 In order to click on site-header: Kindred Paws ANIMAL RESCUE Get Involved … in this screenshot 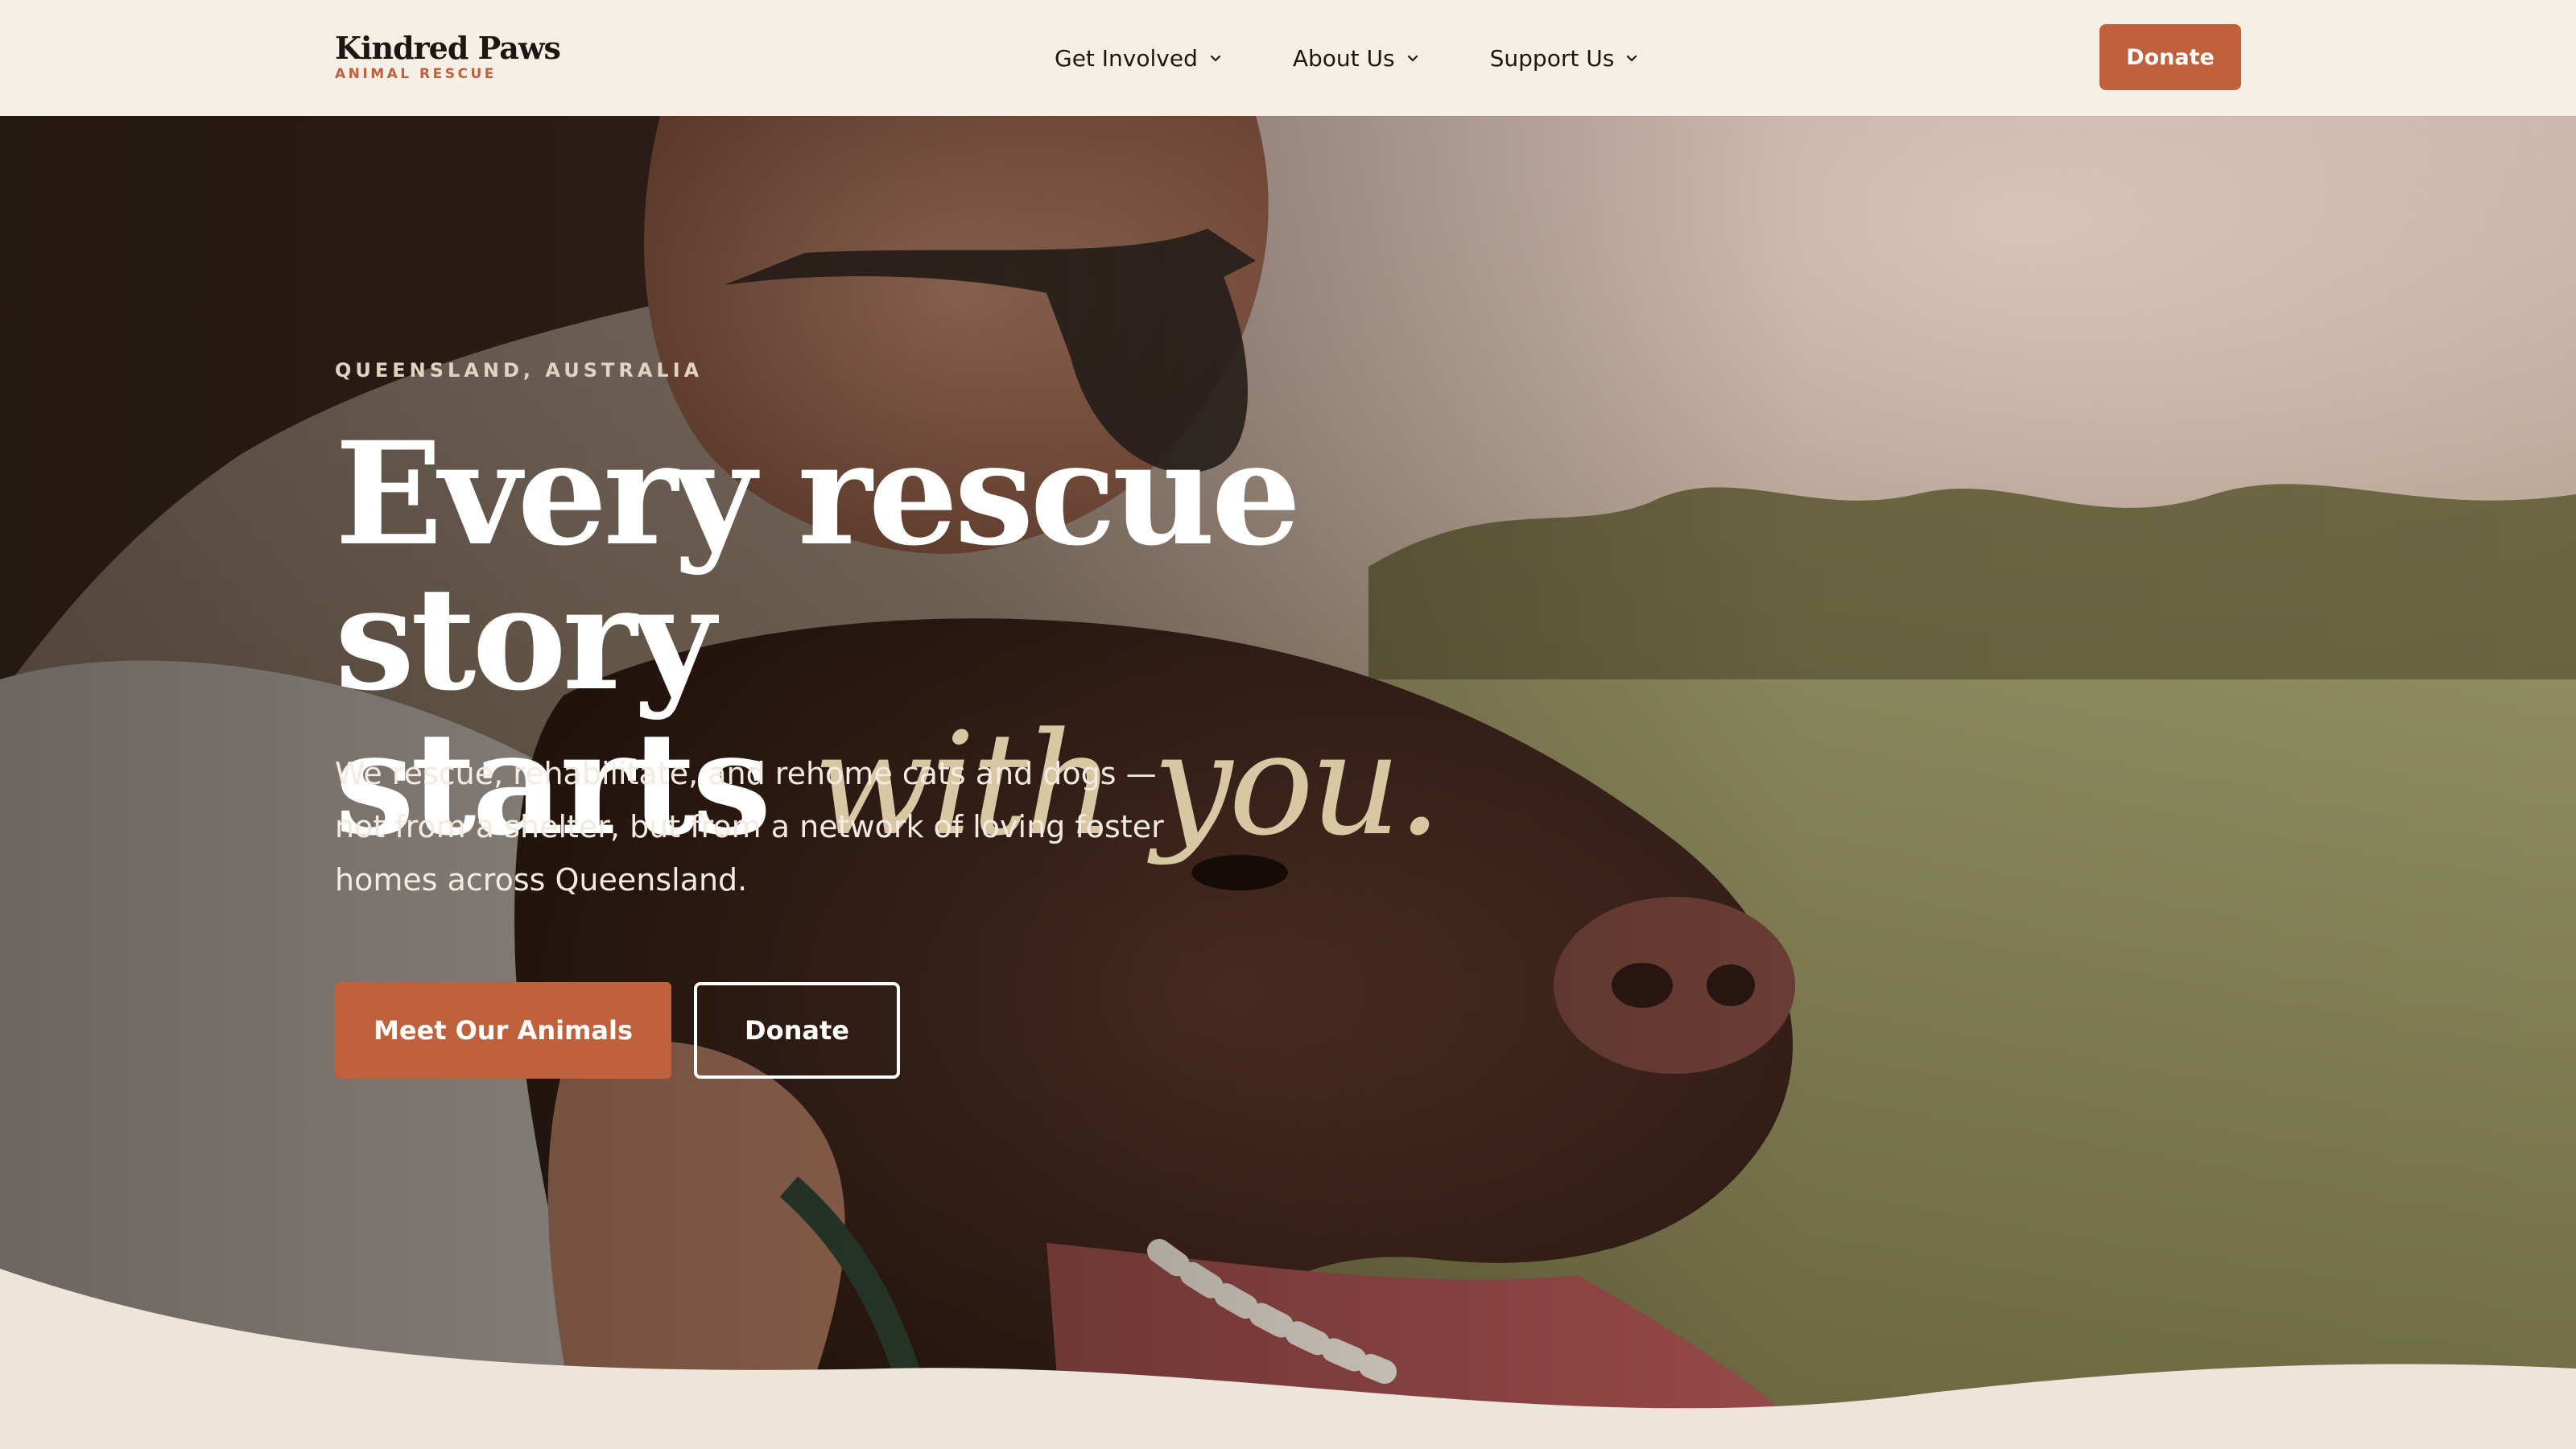, I will do `click(1288, 58)`.